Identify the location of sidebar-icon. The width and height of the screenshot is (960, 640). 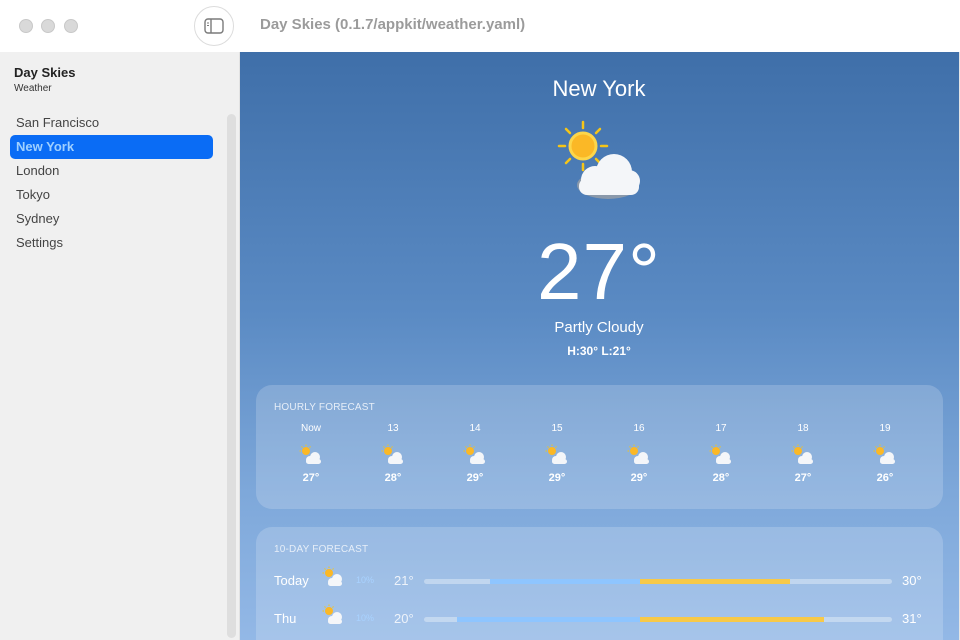
(214, 26).